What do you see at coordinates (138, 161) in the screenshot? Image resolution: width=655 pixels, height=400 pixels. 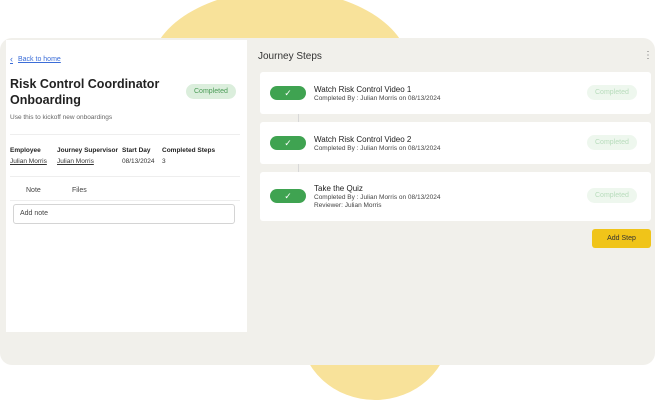 I see `start-day-value: 08/13/2024` at bounding box center [138, 161].